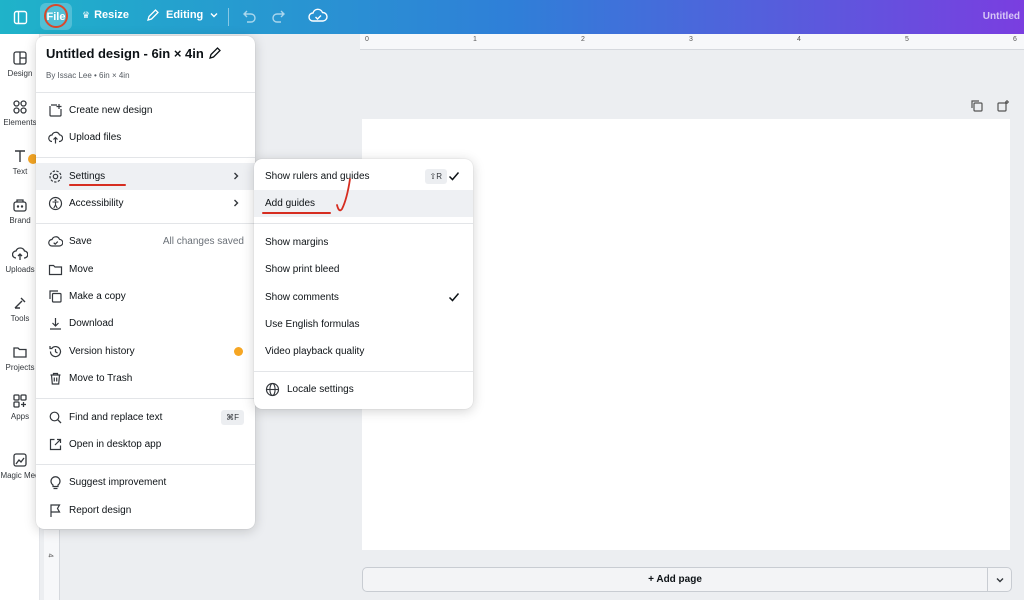 This screenshot has height=600, width=1024. What do you see at coordinates (145, 296) in the screenshot?
I see `make-copy-item: Make a copy` at bounding box center [145, 296].